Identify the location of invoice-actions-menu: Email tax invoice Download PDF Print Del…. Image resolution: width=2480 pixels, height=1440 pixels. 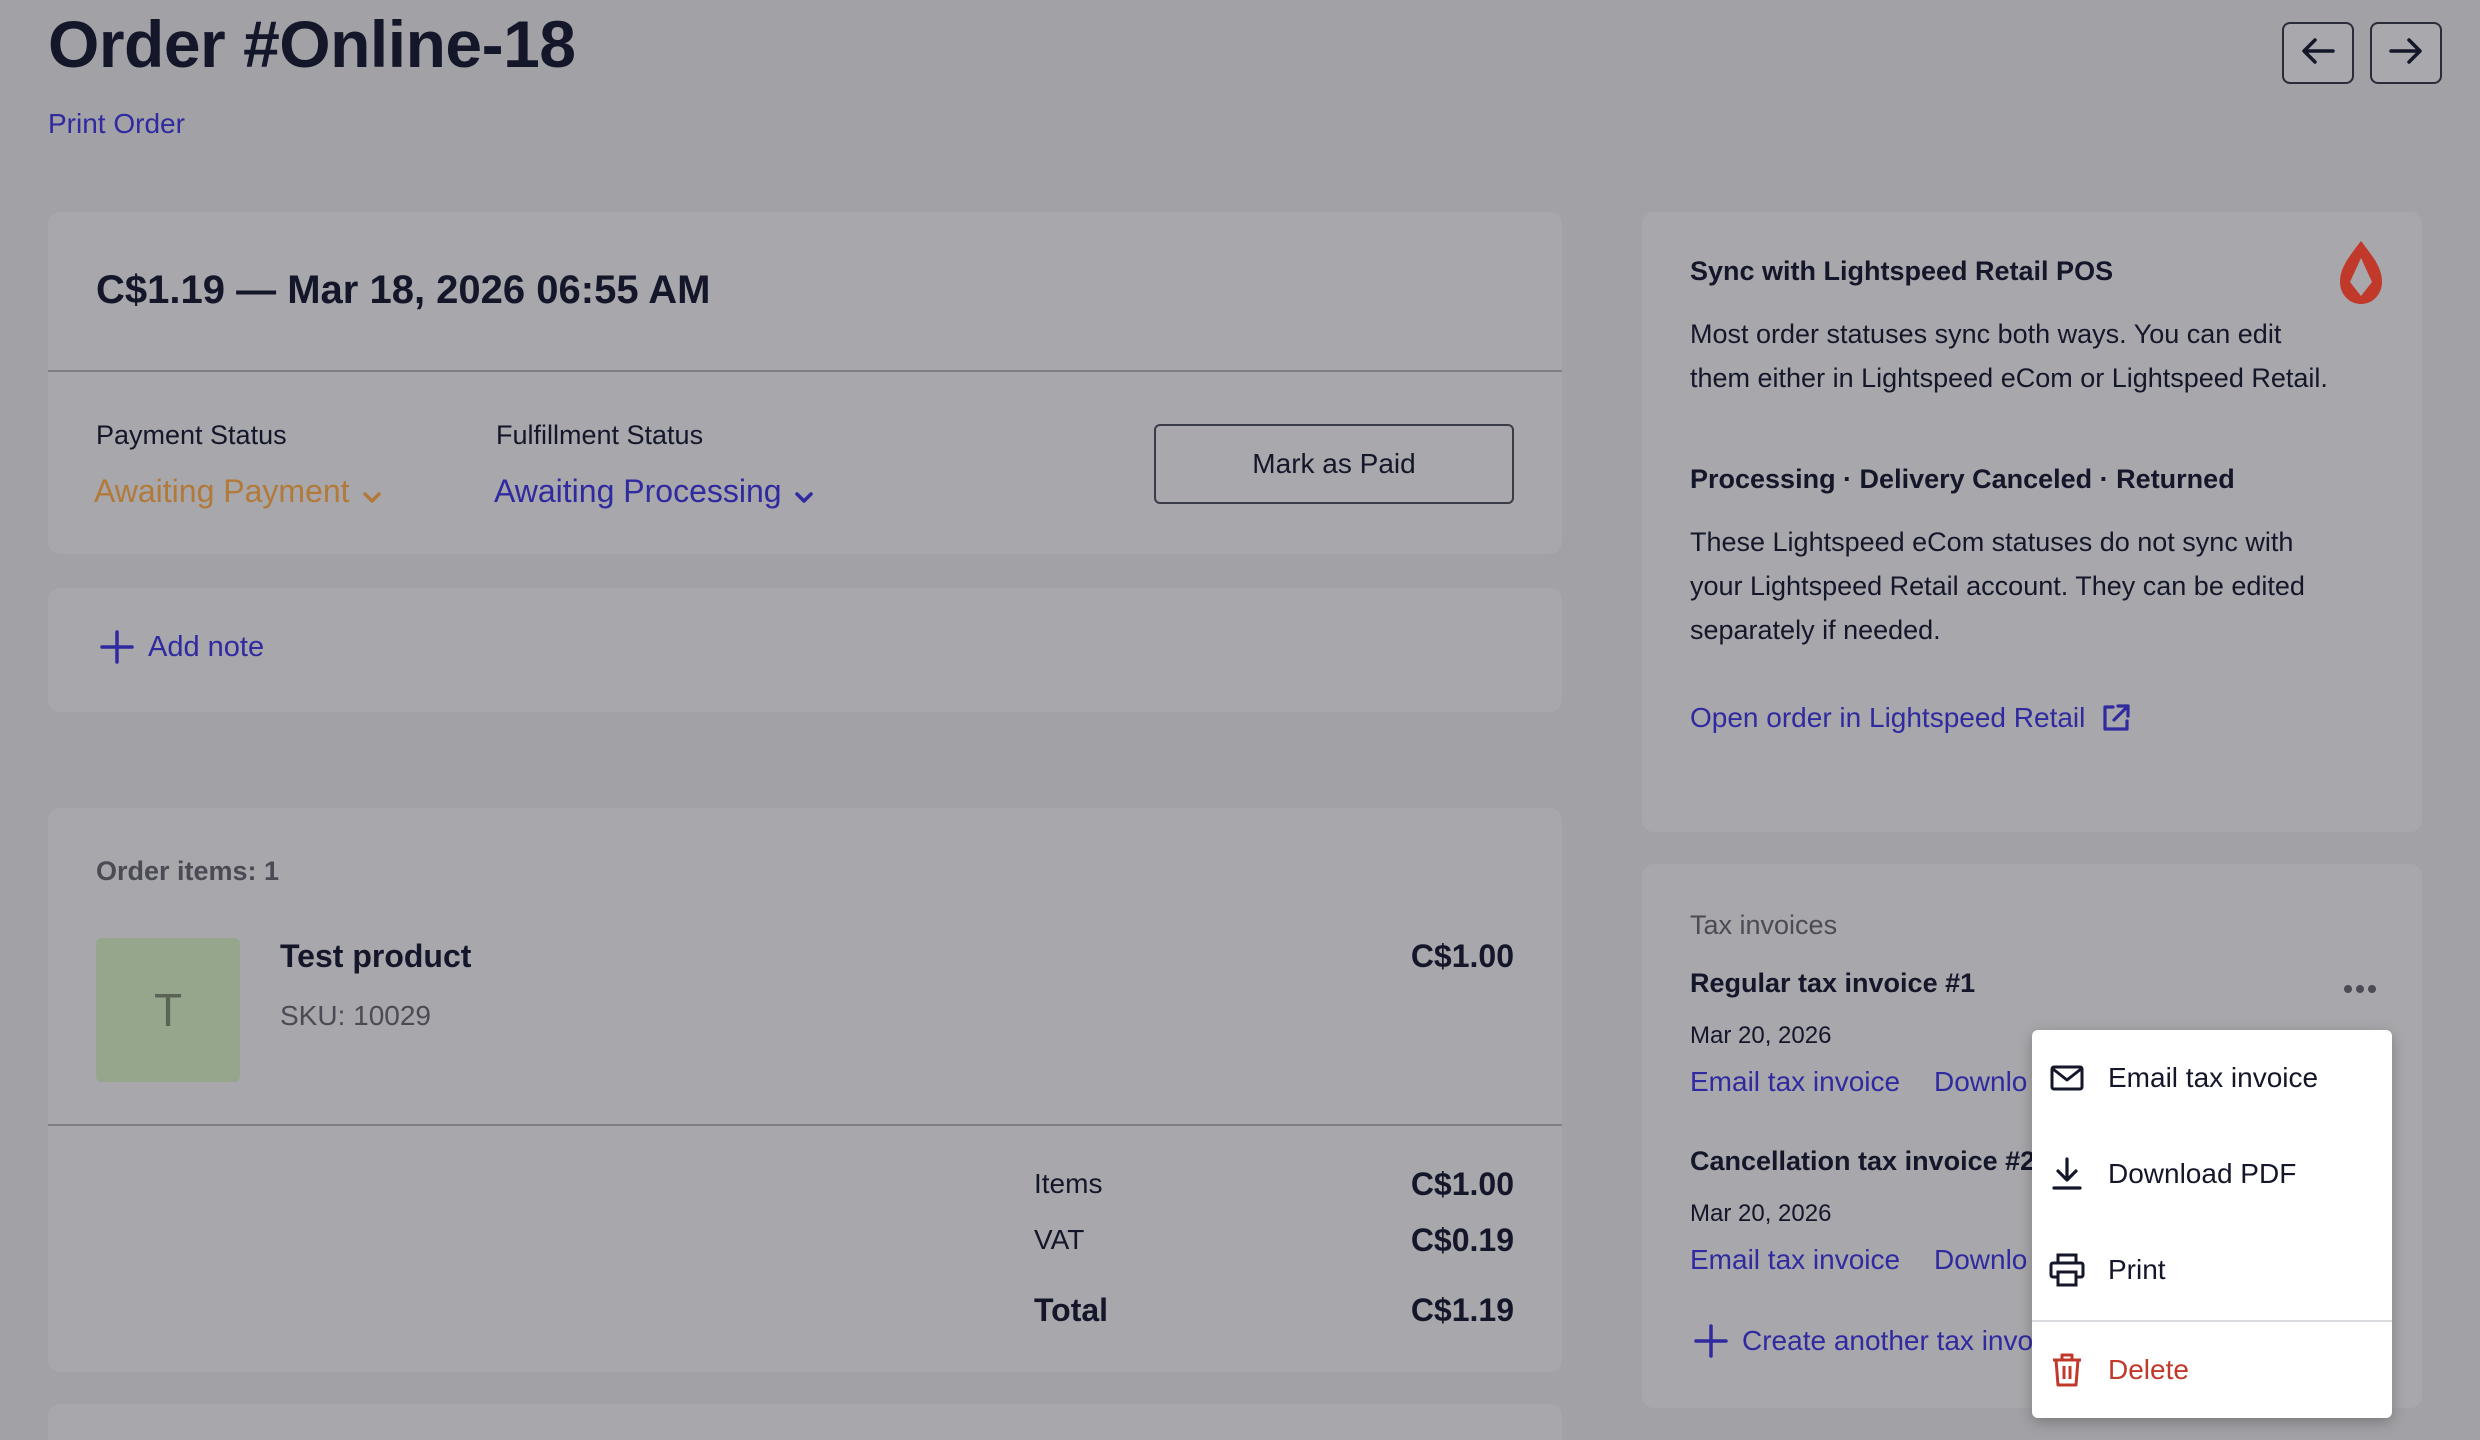
(2212, 1224).